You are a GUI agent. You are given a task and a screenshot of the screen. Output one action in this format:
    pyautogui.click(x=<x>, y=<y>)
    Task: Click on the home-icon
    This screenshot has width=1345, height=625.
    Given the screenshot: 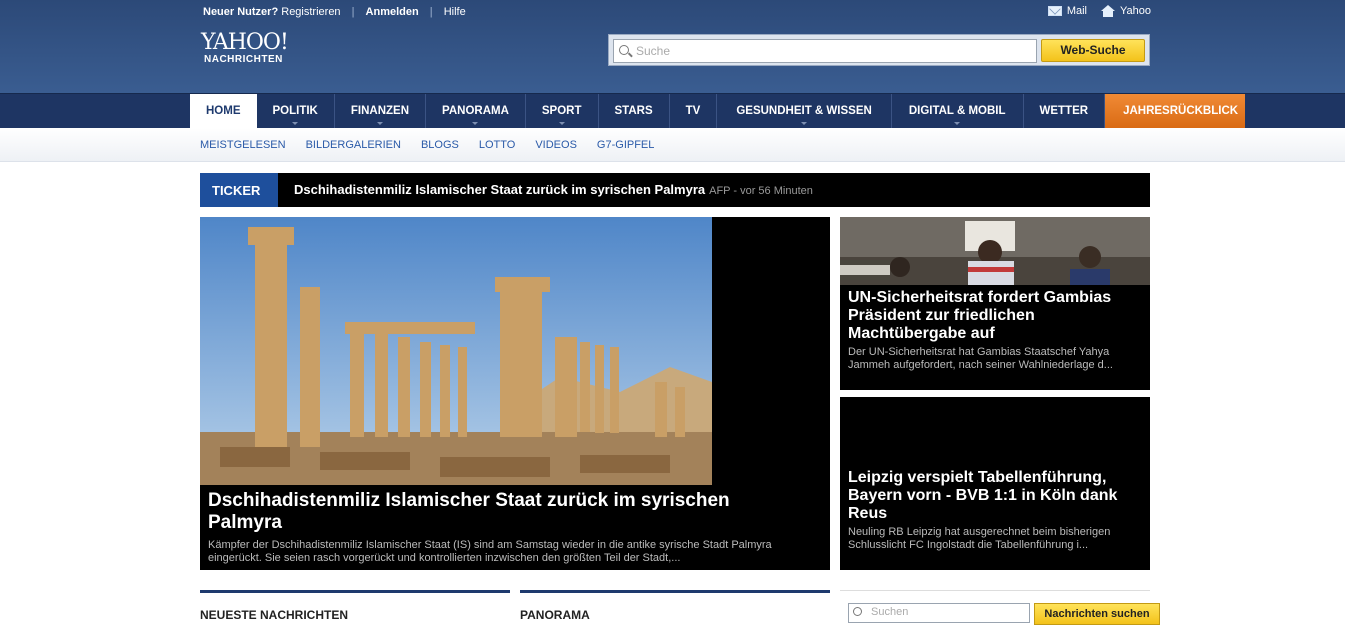 What is the action you would take?
    pyautogui.click(x=1108, y=11)
    